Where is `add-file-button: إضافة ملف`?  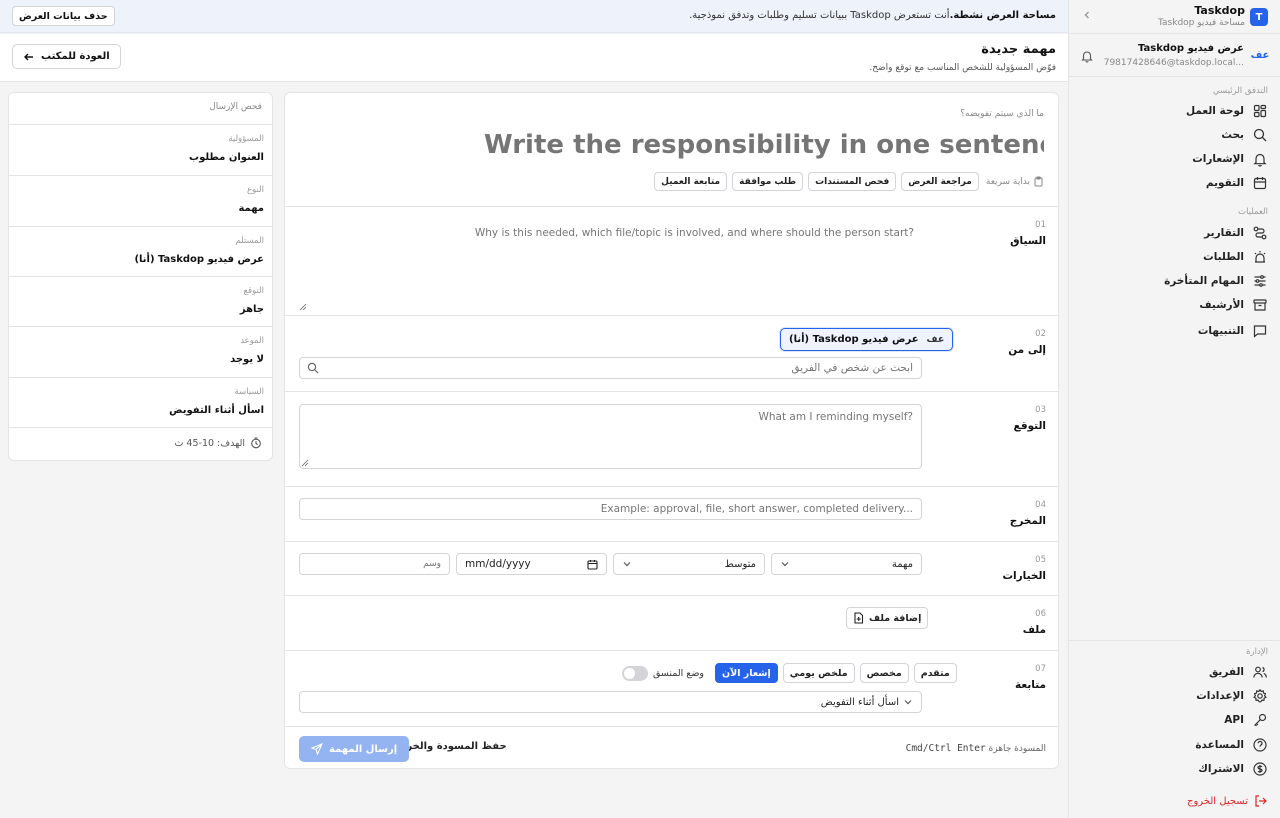
add-file-button: إضافة ملف is located at coordinates (887, 618).